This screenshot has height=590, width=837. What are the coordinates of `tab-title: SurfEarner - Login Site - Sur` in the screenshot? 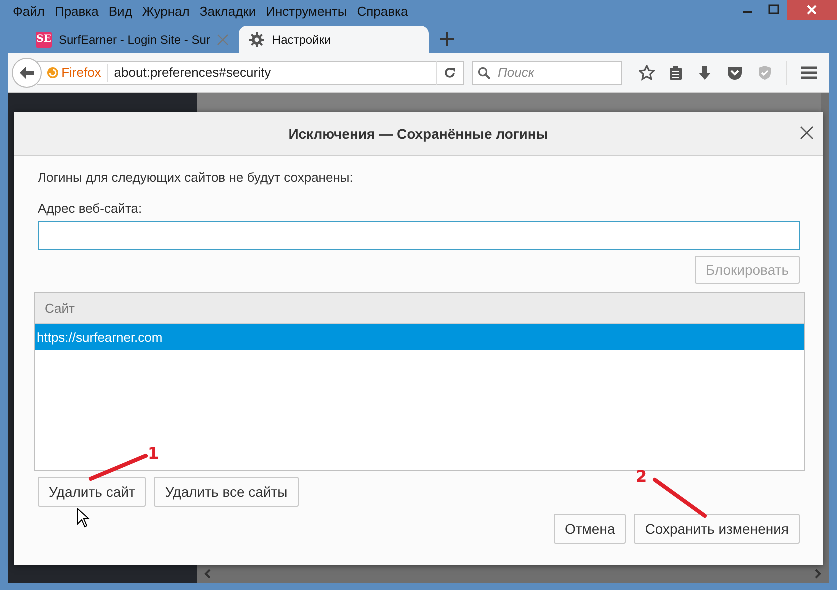 It's located at (134, 39).